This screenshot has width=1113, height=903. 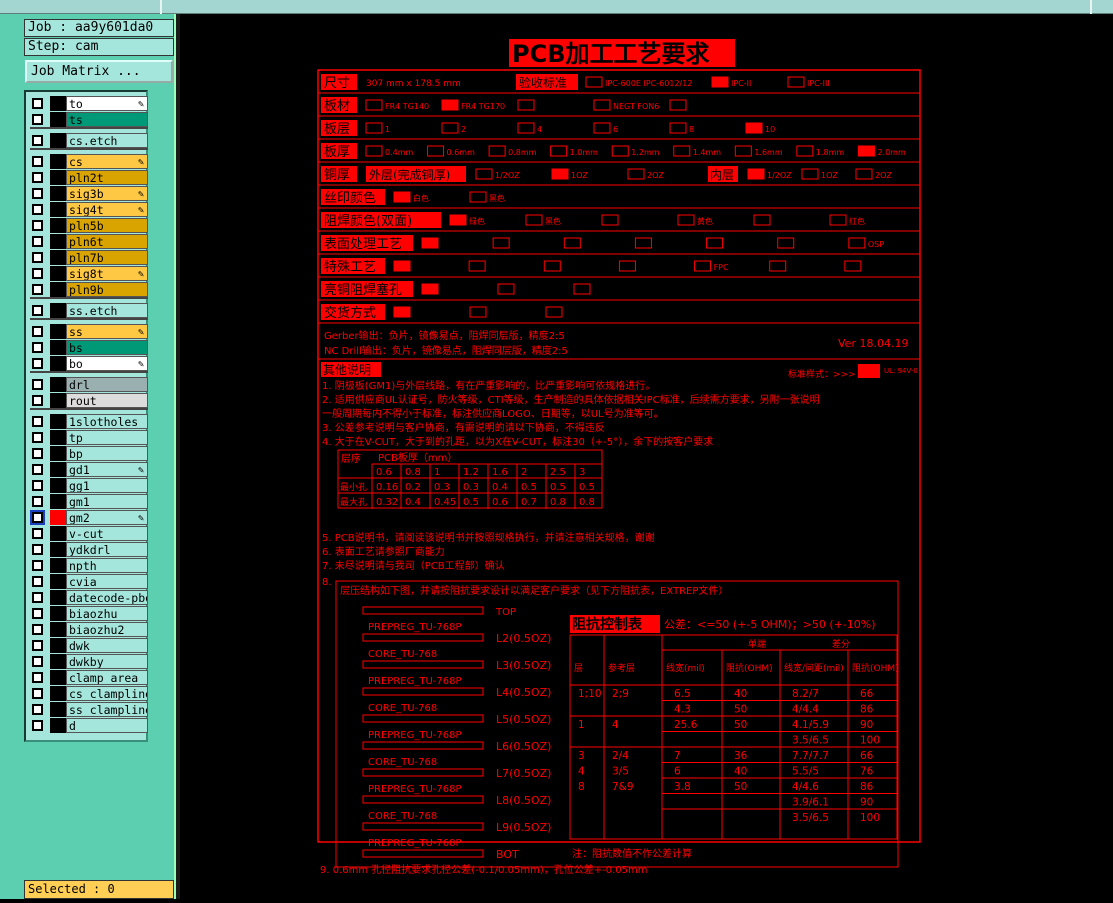 I want to click on layer-row-cvia: cvia, so click(x=89, y=581).